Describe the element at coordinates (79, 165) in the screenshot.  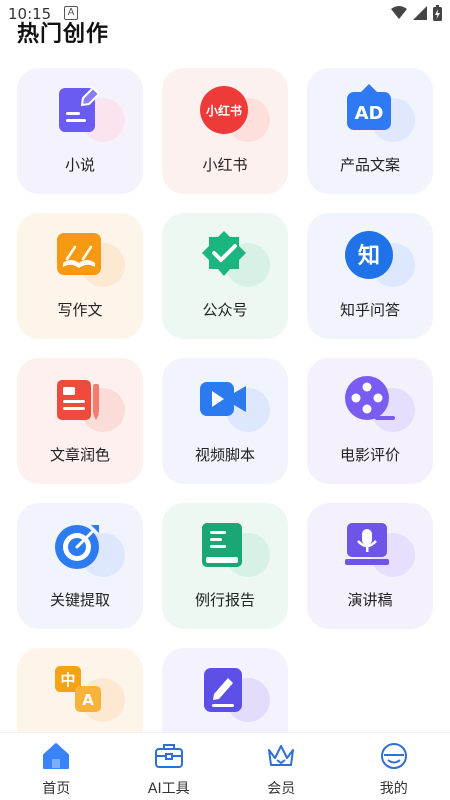
I see `card-label: 小说` at that location.